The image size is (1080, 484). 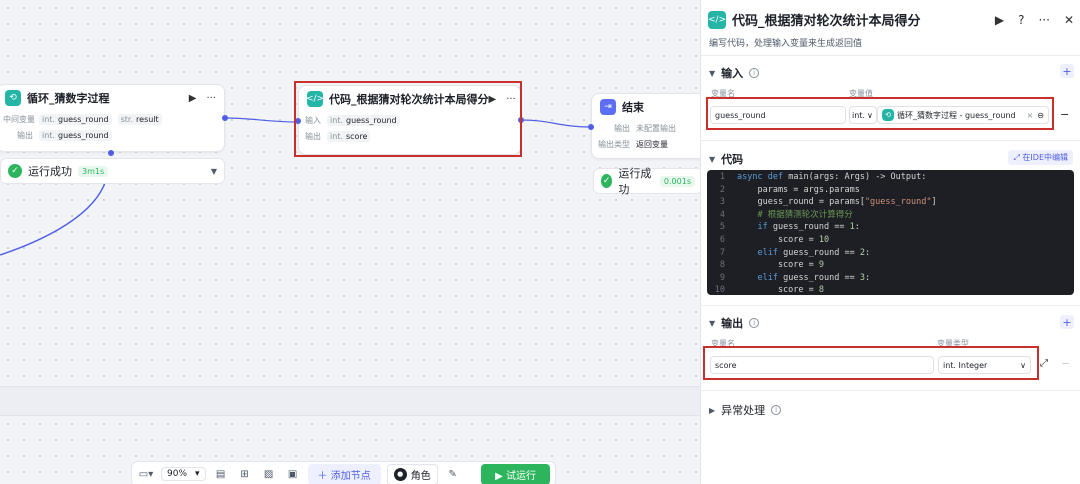 I want to click on help-icon: ?, so click(x=1021, y=20).